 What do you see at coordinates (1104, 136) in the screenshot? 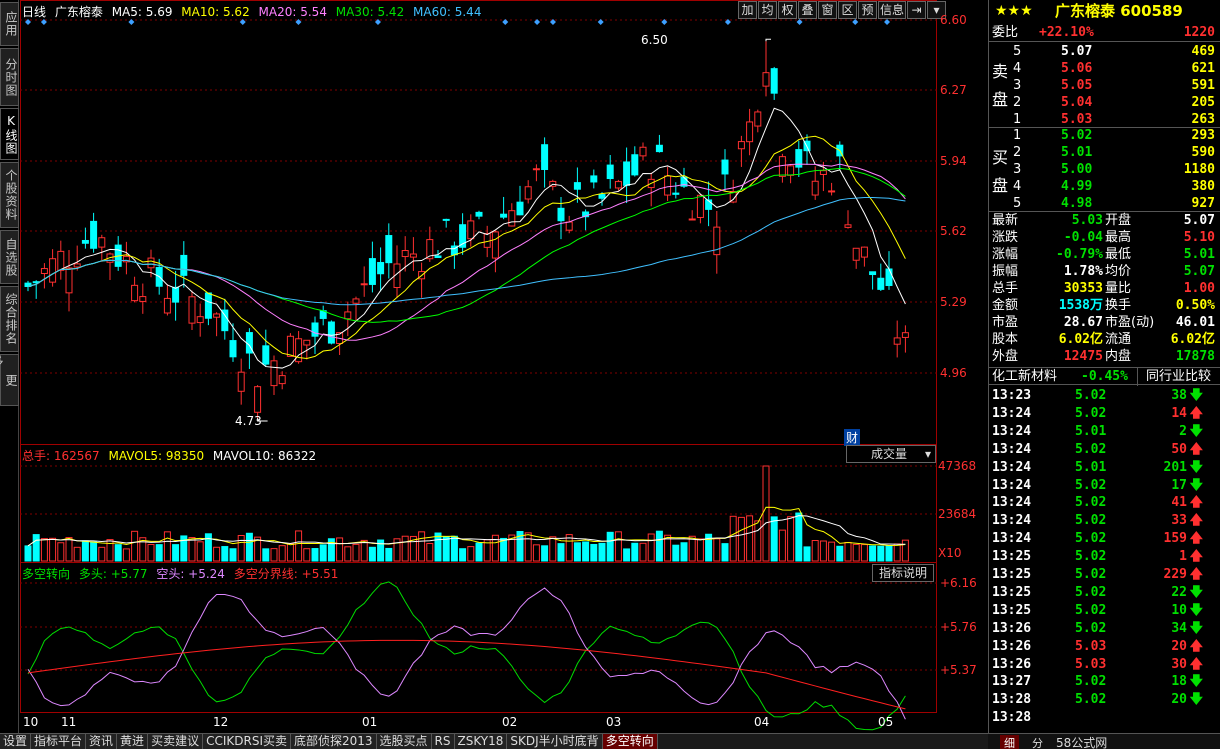
I see `buy-order-row: 1 5.02 293` at bounding box center [1104, 136].